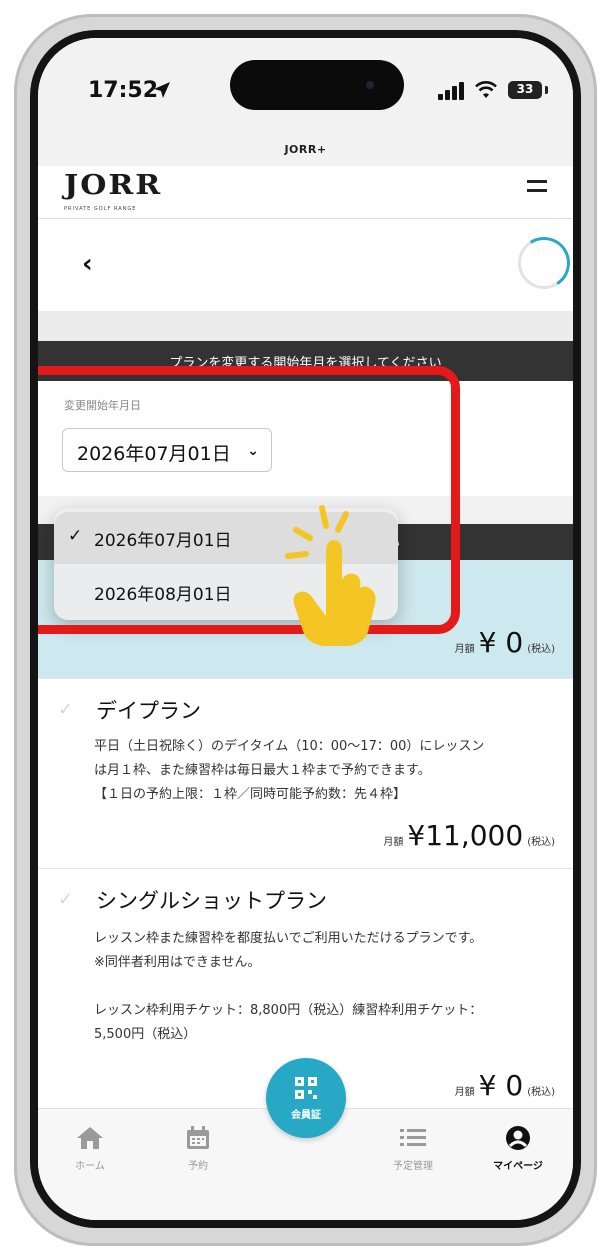  What do you see at coordinates (177, 962) in the screenshot?
I see `description-line: ※同伴者利用はできません。` at bounding box center [177, 962].